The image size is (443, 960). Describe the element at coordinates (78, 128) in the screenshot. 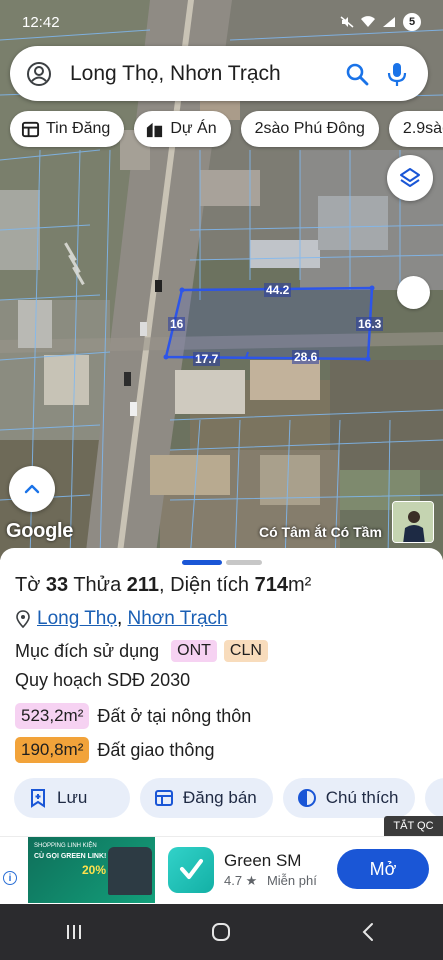

I see `chip-label: Tin Đăng` at that location.